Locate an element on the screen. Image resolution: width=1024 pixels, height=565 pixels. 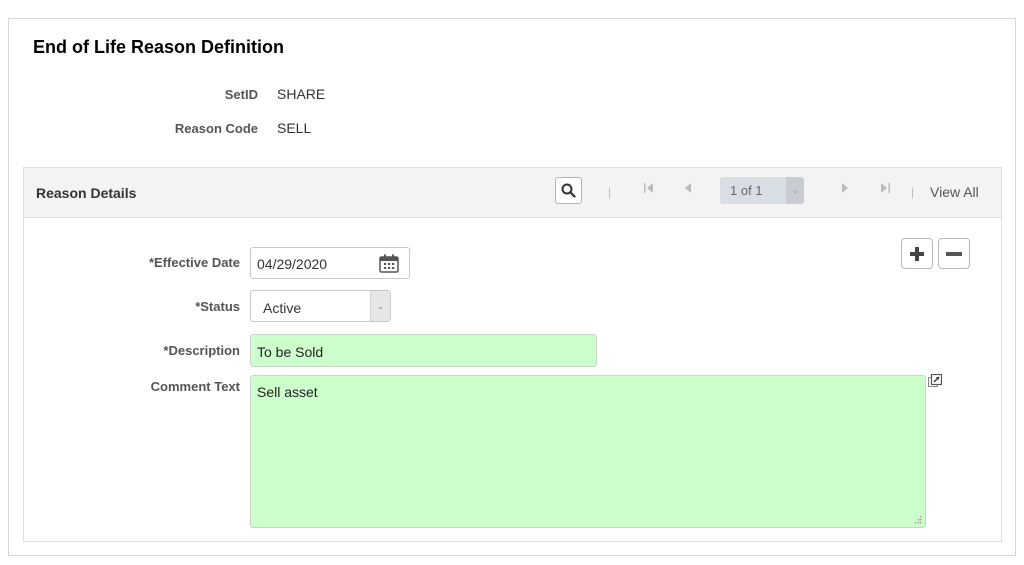
description-input: To be Sold is located at coordinates (423, 350).